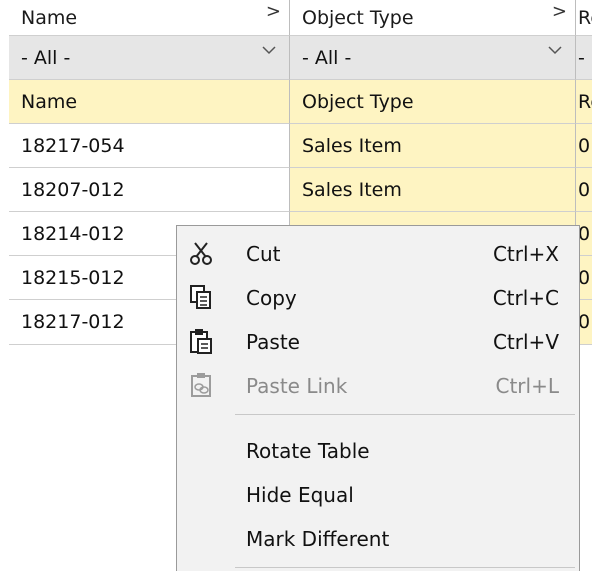 The height and width of the screenshot is (571, 592). What do you see at coordinates (149, 58) in the screenshot?
I see `filter-dropdown-name: - All -` at bounding box center [149, 58].